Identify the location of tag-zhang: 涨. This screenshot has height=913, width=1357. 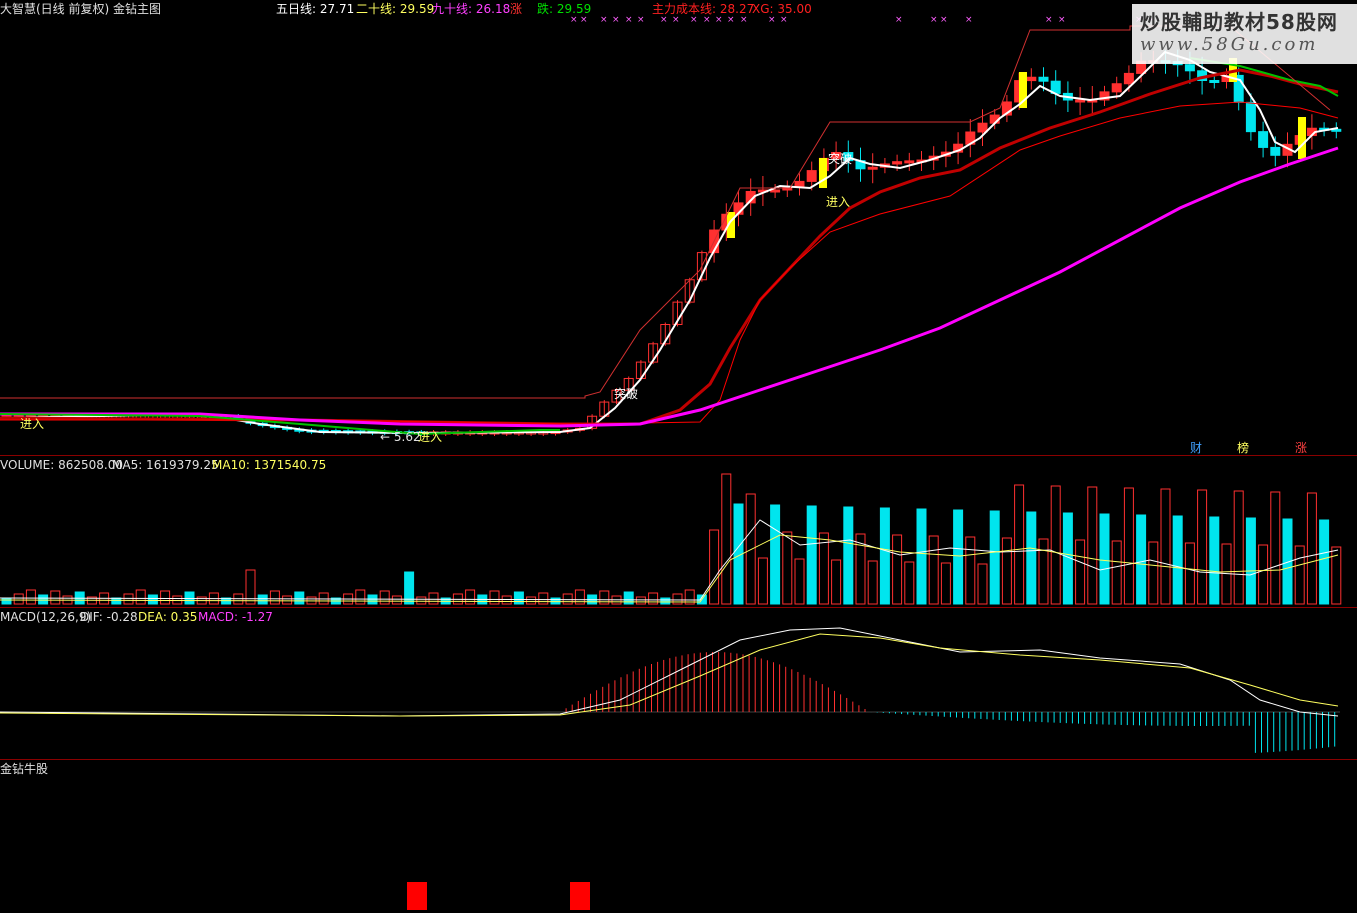
(1301, 448).